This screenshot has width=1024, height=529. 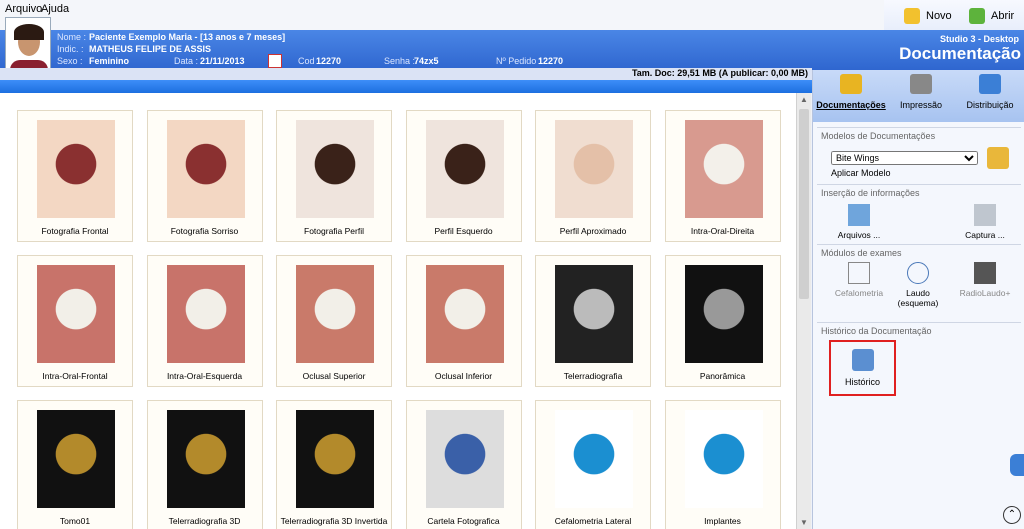 I want to click on gallery-item: Oclusal Inferior, so click(x=463, y=321).